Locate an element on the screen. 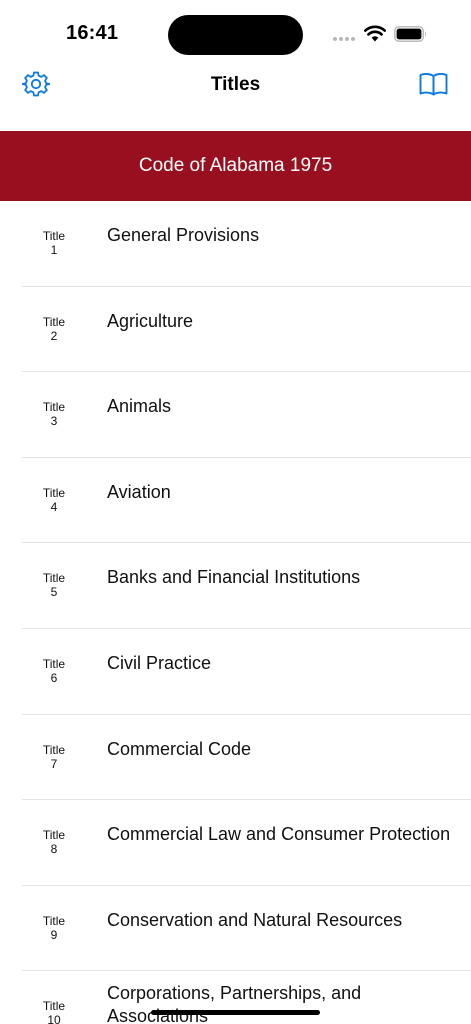  title-row: Title 3 Animals is located at coordinates (235, 415).